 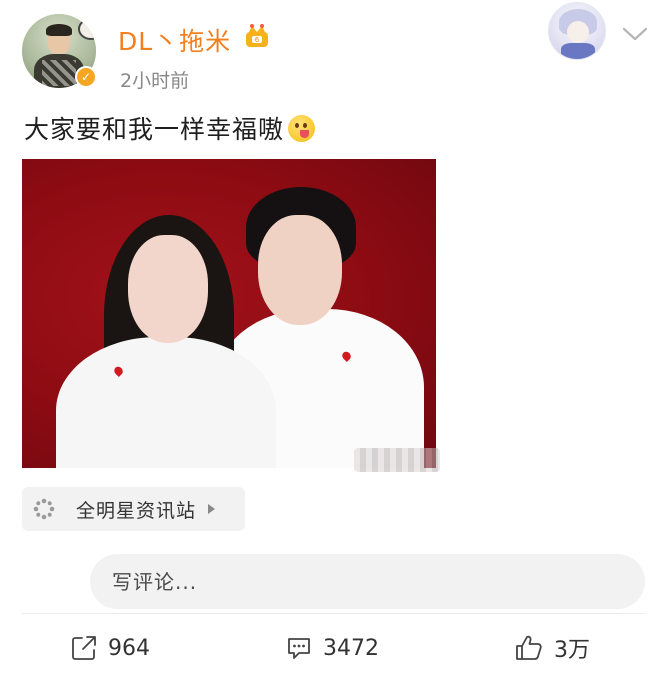 I want to click on like-count: 3万, so click(x=572, y=650).